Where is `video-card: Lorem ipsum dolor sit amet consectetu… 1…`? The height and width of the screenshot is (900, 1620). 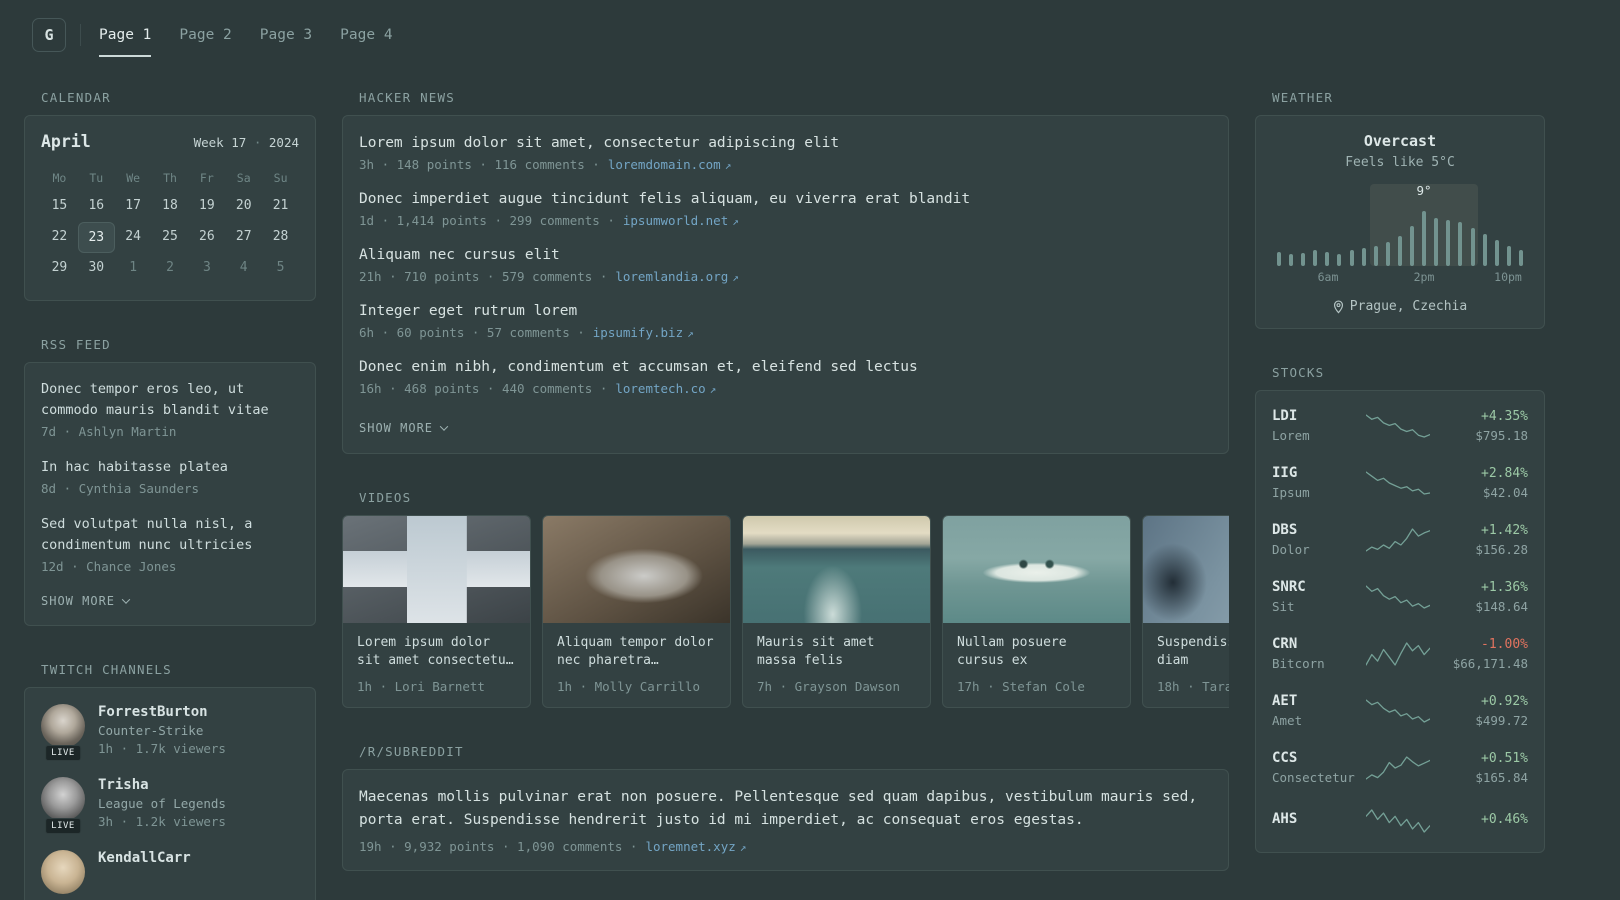 video-card: Lorem ipsum dolor sit amet consectetu… 1… is located at coordinates (436, 611).